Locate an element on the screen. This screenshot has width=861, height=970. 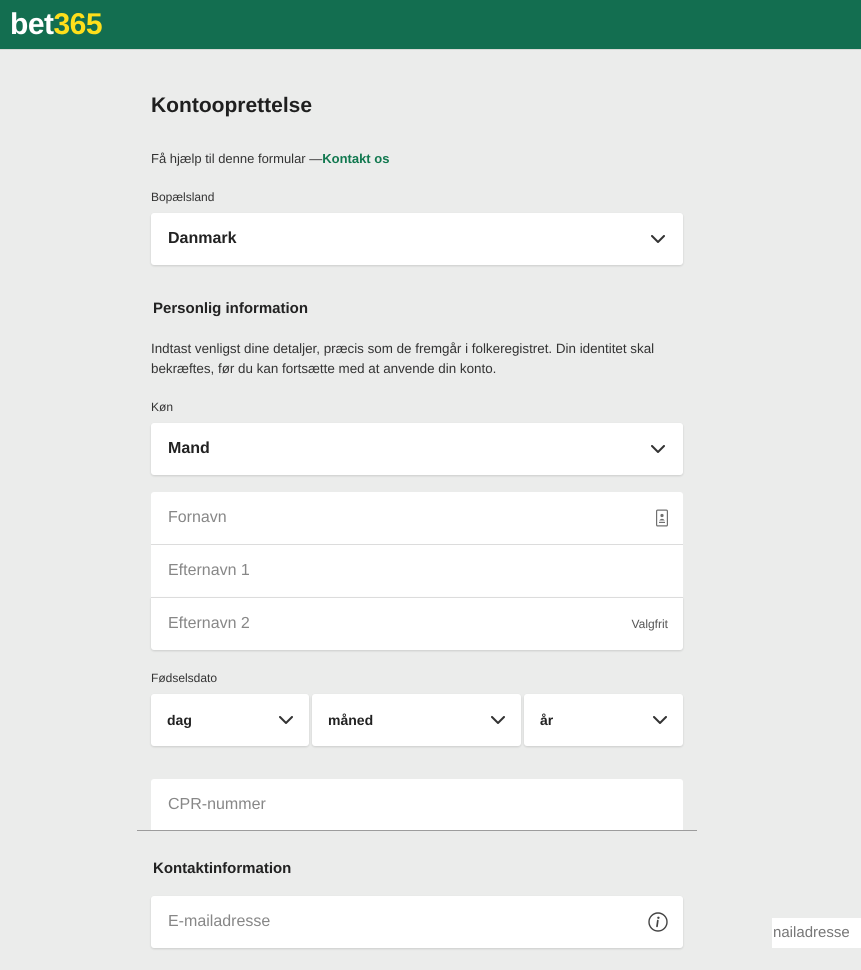
section-heading: Personlig information is located at coordinates (231, 309).